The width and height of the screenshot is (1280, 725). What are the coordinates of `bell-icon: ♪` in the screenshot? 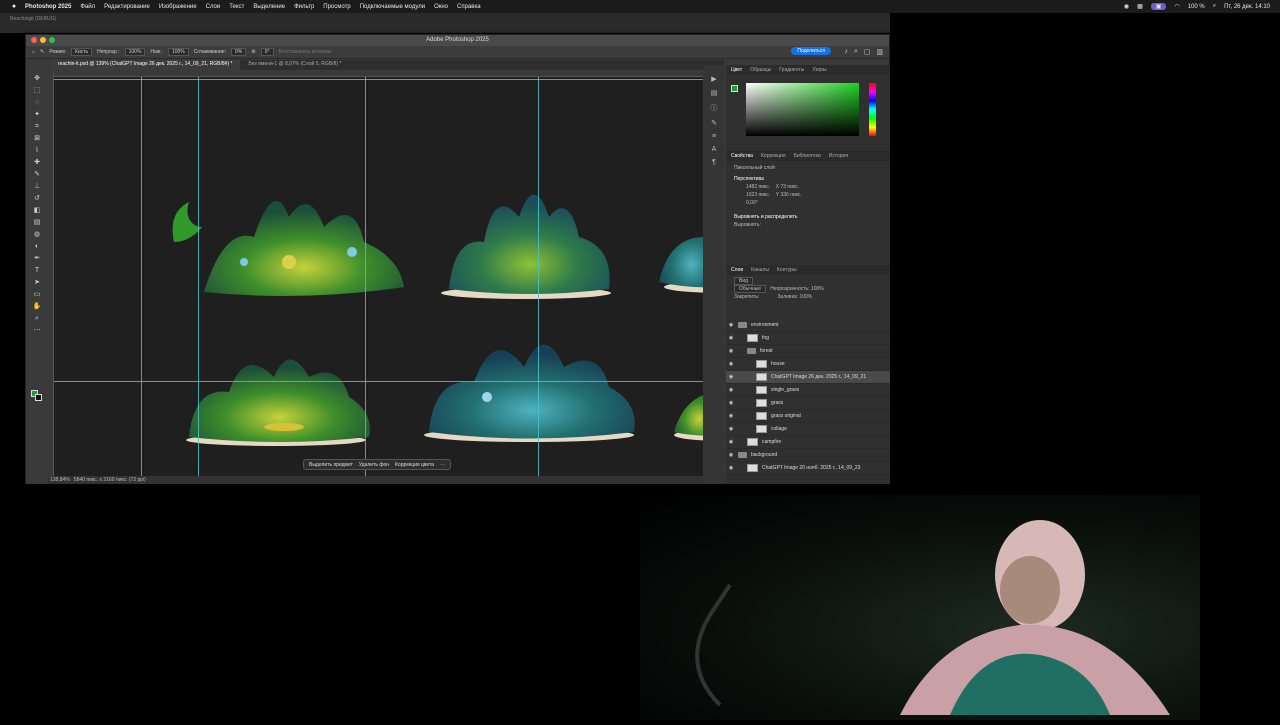 It's located at (846, 52).